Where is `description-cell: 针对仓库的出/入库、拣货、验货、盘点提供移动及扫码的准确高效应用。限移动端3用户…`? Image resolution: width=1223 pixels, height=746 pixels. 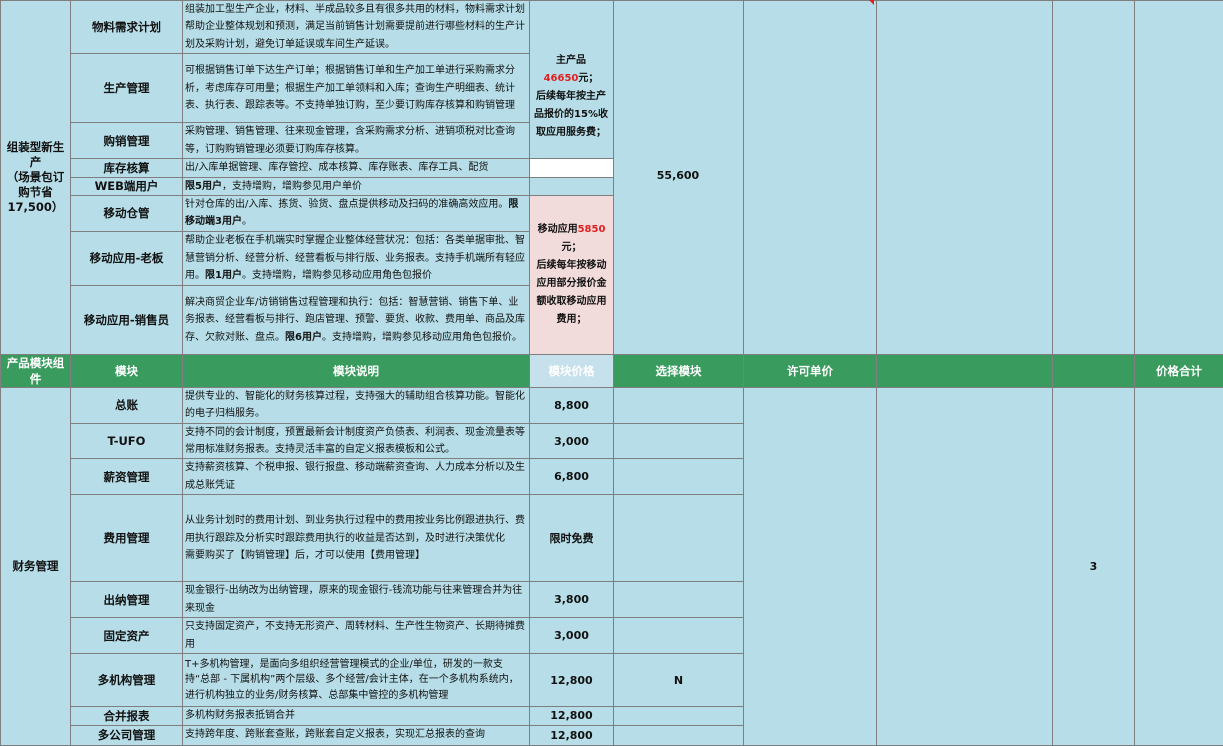
description-cell: 针对仓库的出/入库、拣货、验货、盘点提供移动及扫码的准确高效应用。限移动端3用户… is located at coordinates (356, 214).